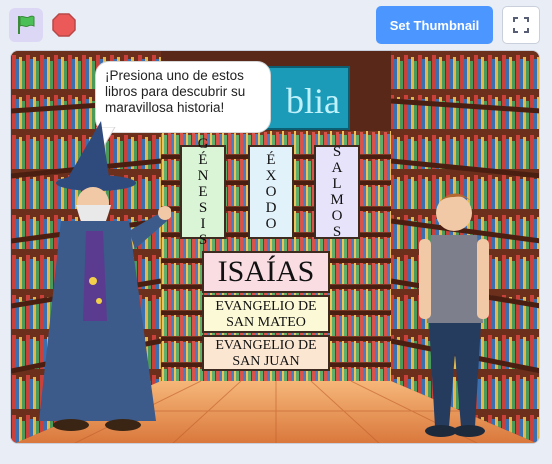  I want to click on book-juan-line1: EVANGELIO DE, so click(266, 345).